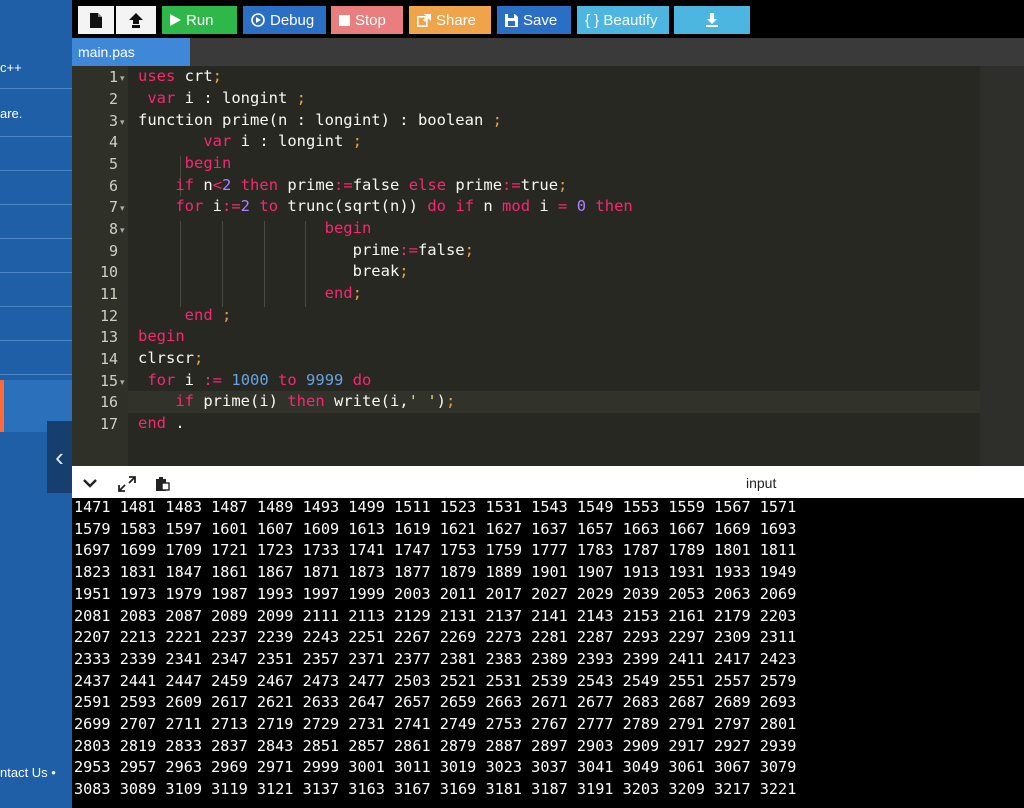 The image size is (1024, 808). What do you see at coordinates (259, 380) in the screenshot?
I see `code-line: for i := 1000 to 9999 do` at bounding box center [259, 380].